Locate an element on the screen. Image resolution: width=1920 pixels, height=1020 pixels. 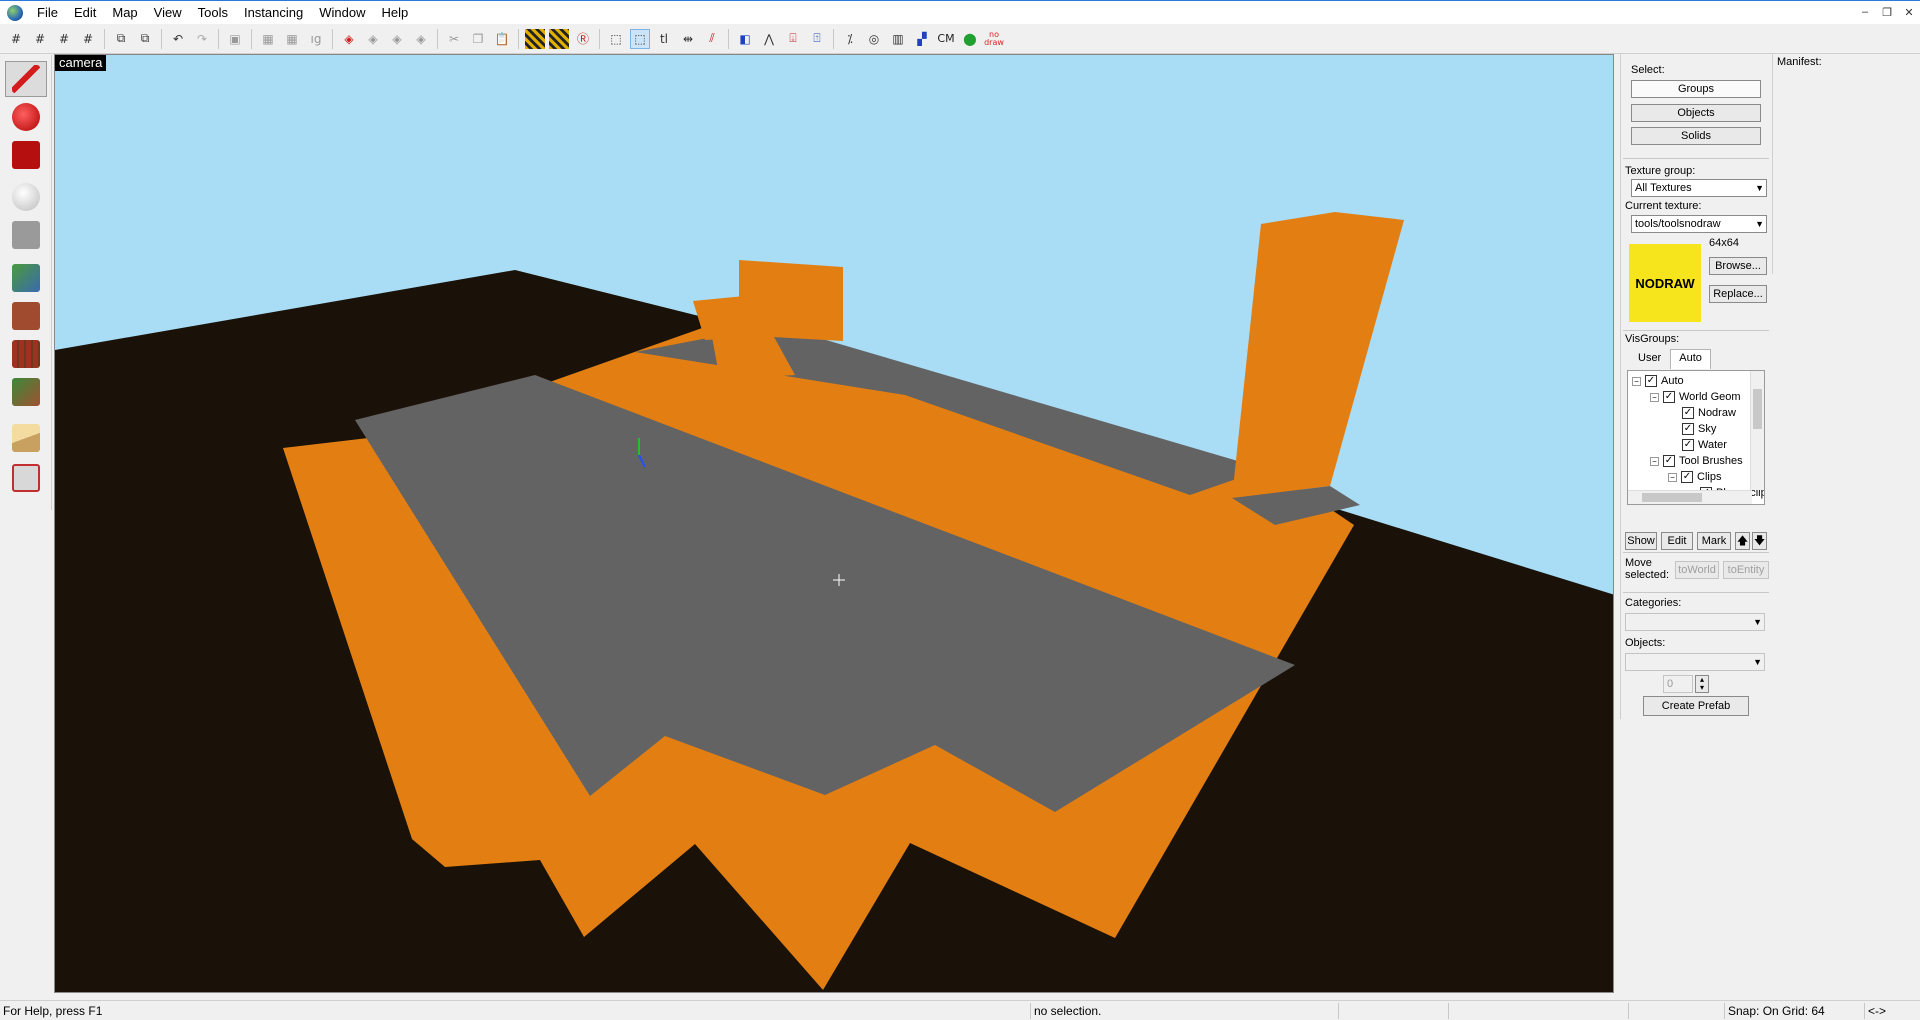
tree-horizontal-scrollbar is located at coordinates (1690, 497).